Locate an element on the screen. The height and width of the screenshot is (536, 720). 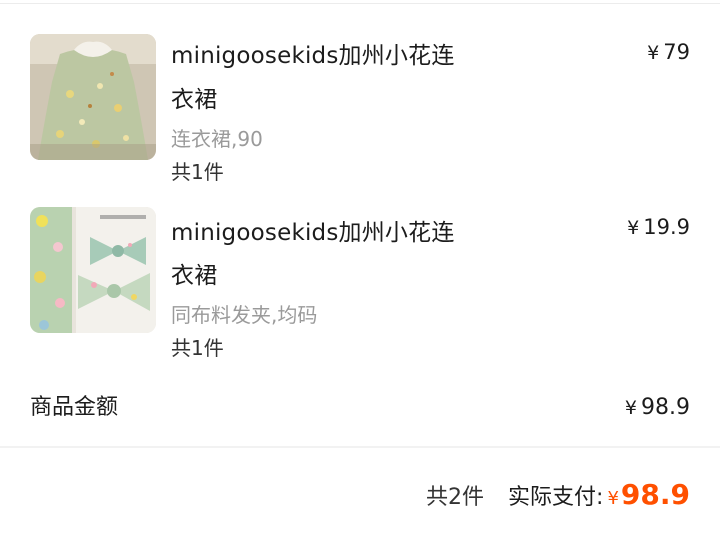
item-price: ¥19.9 is located at coordinates (658, 227).